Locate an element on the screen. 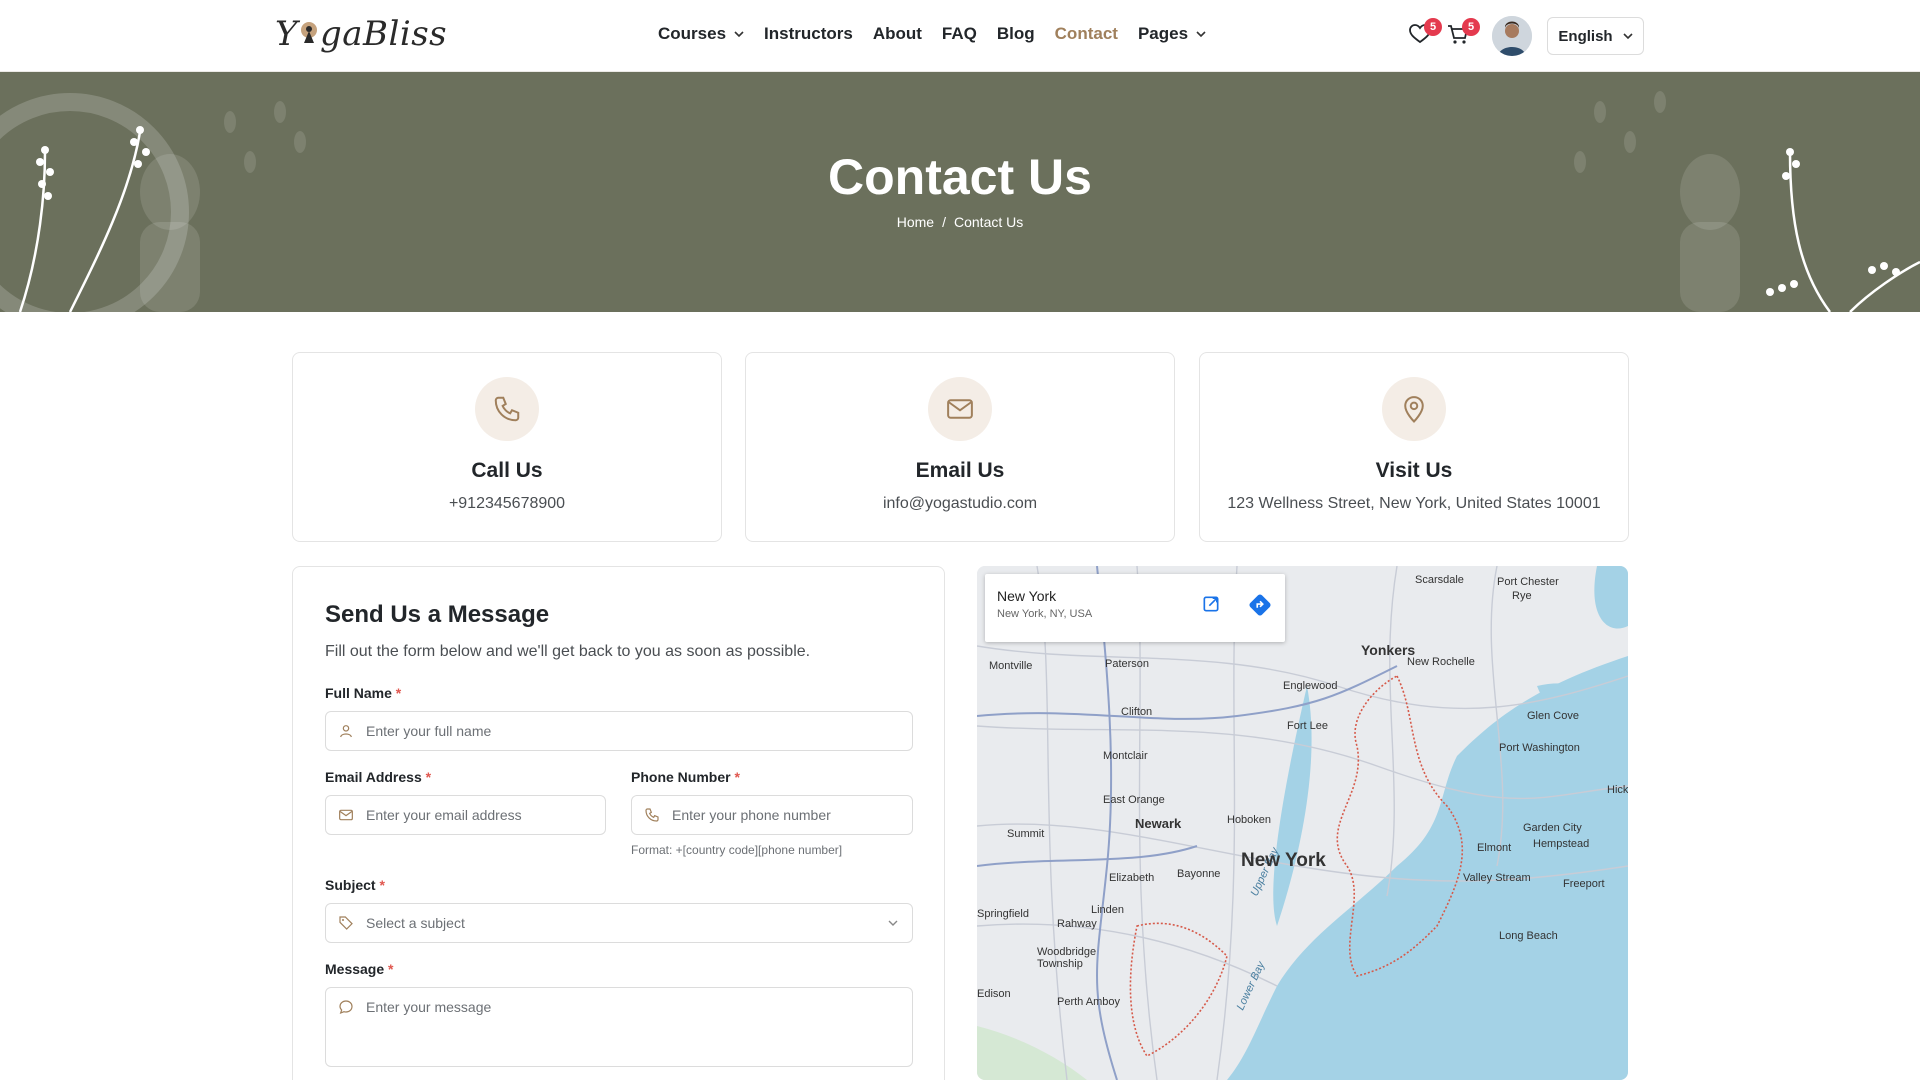 Image resolution: width=1920 pixels, height=1080 pixels. open-in-maps-icon is located at coordinates (1211, 604).